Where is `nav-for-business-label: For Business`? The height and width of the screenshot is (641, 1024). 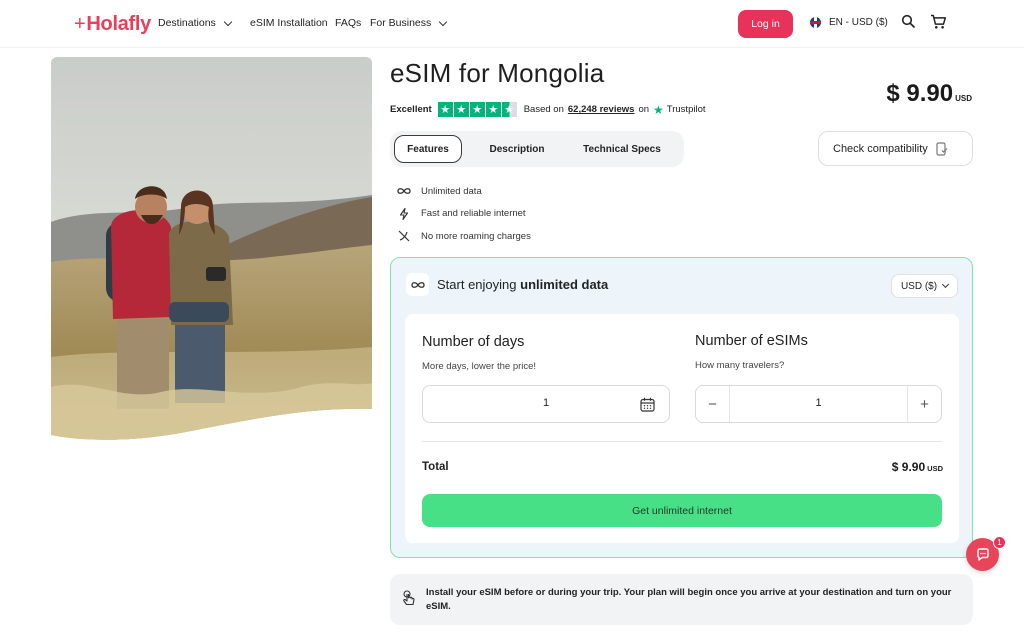 nav-for-business-label: For Business is located at coordinates (401, 23).